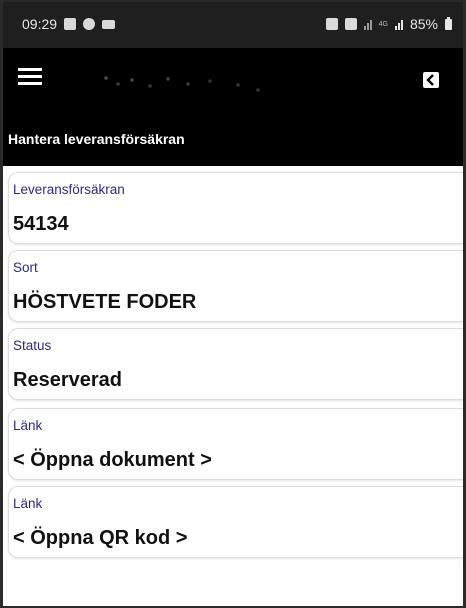  Describe the element at coordinates (237, 522) in the screenshot. I see `open-qr-code-link: Länk < Öppna QR kod >` at that location.